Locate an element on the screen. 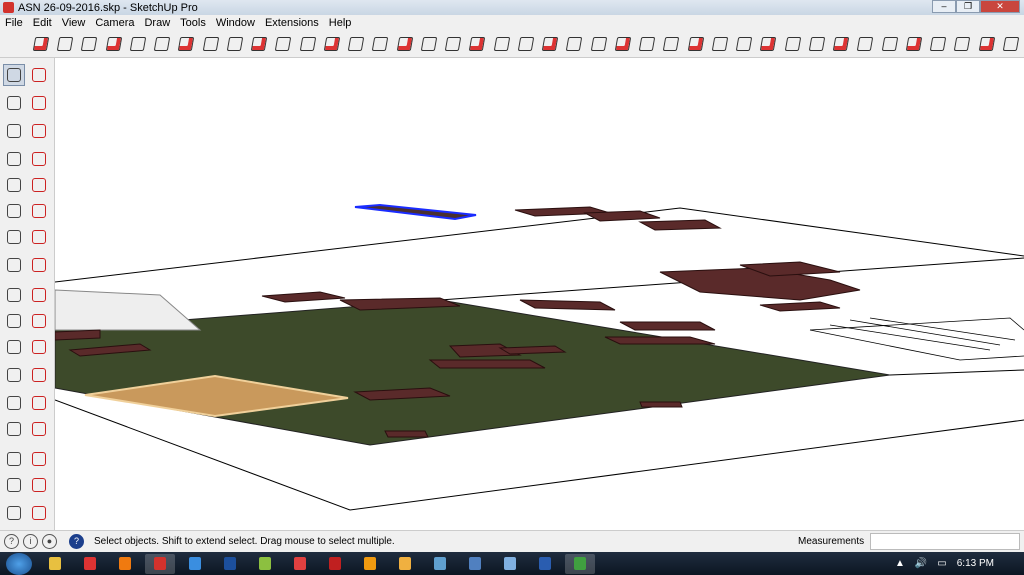 Image resolution: width=1024 pixels, height=575 pixels. freehand-tool-icon is located at coordinates (39, 131).